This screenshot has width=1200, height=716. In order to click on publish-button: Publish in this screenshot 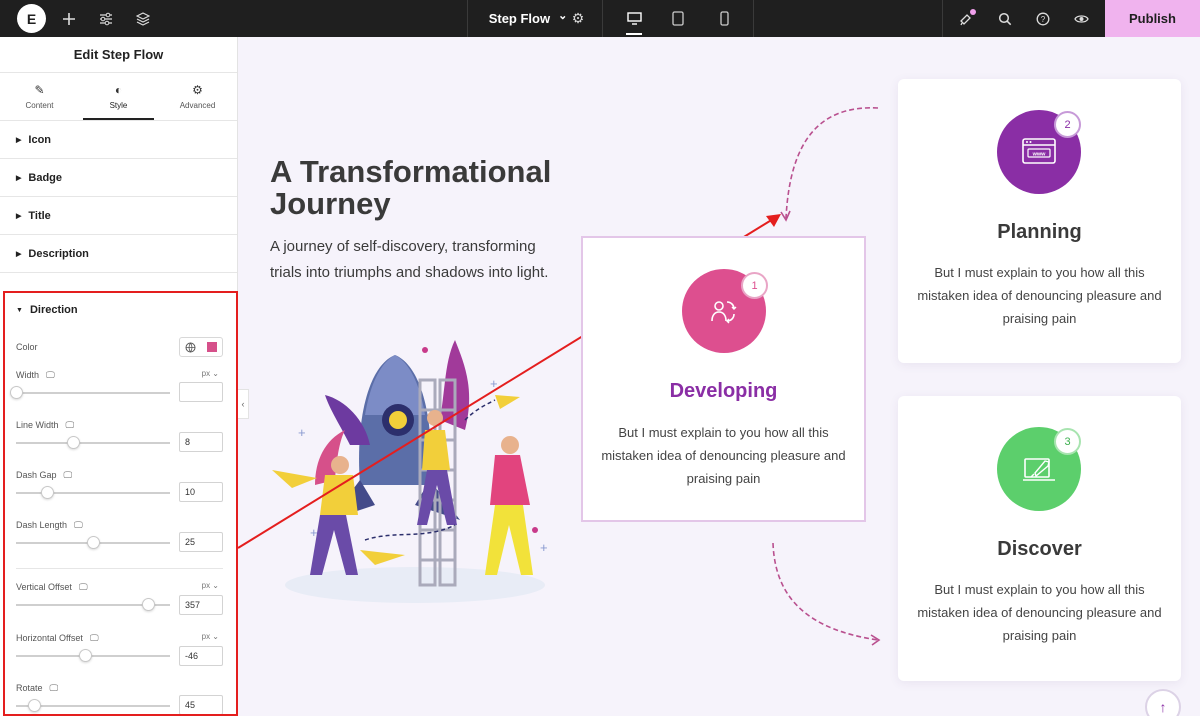, I will do `click(1152, 18)`.